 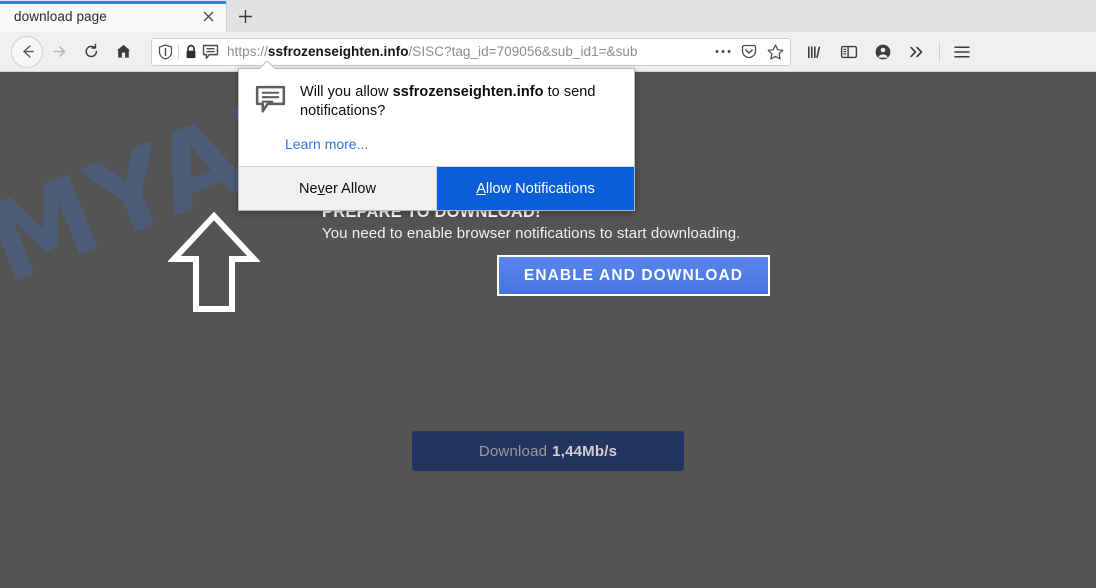 I want to click on allow-notifications-button: Allow Notifications, so click(x=535, y=188).